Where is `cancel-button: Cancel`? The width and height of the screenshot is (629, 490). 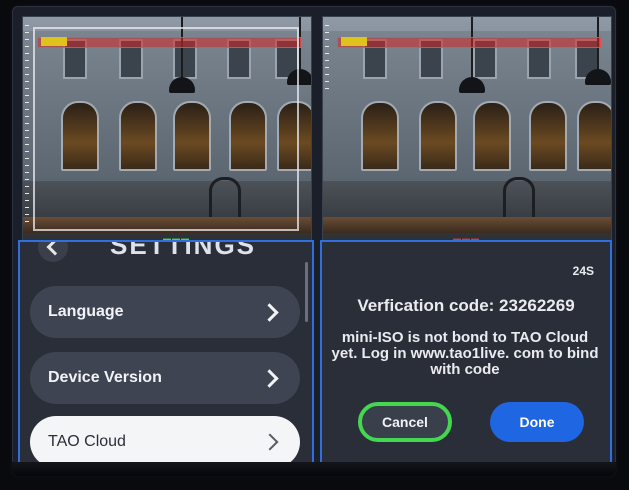
cancel-button: Cancel is located at coordinates (405, 422).